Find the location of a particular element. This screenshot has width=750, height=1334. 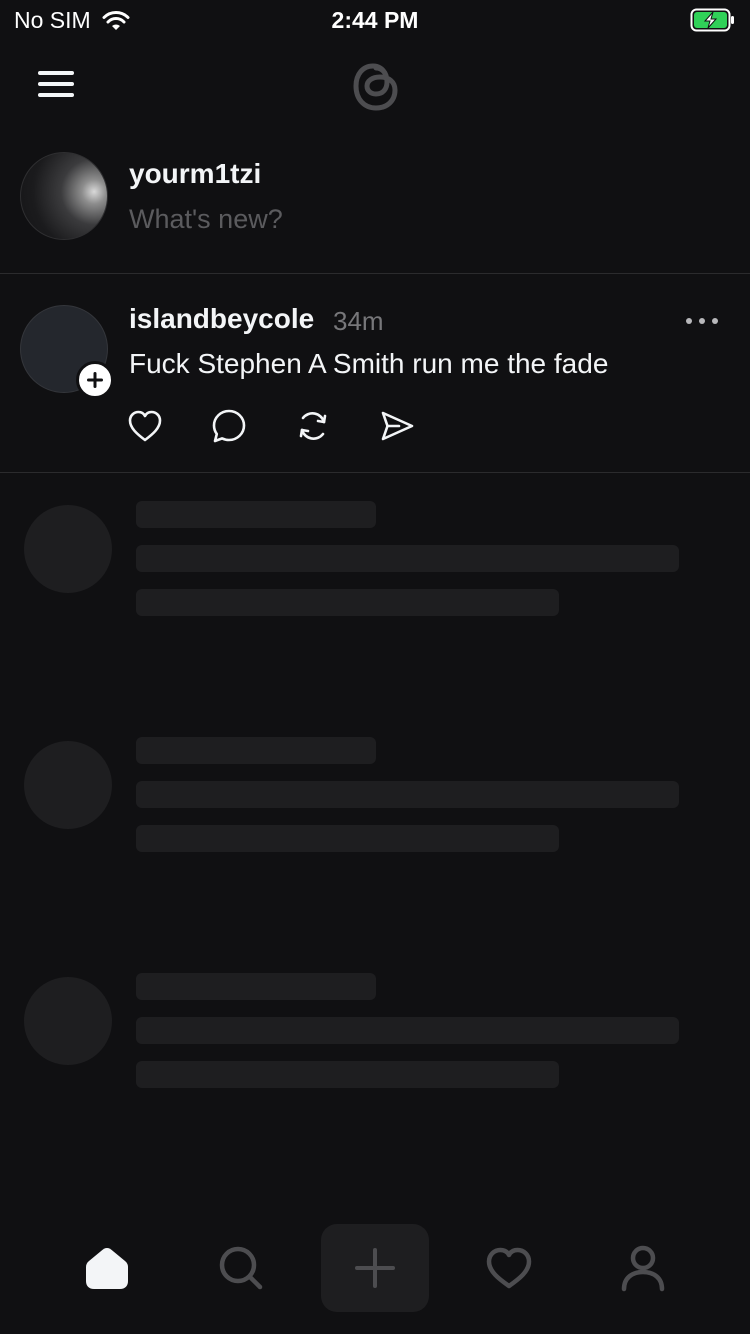

battery-indicator is located at coordinates (713, 22).